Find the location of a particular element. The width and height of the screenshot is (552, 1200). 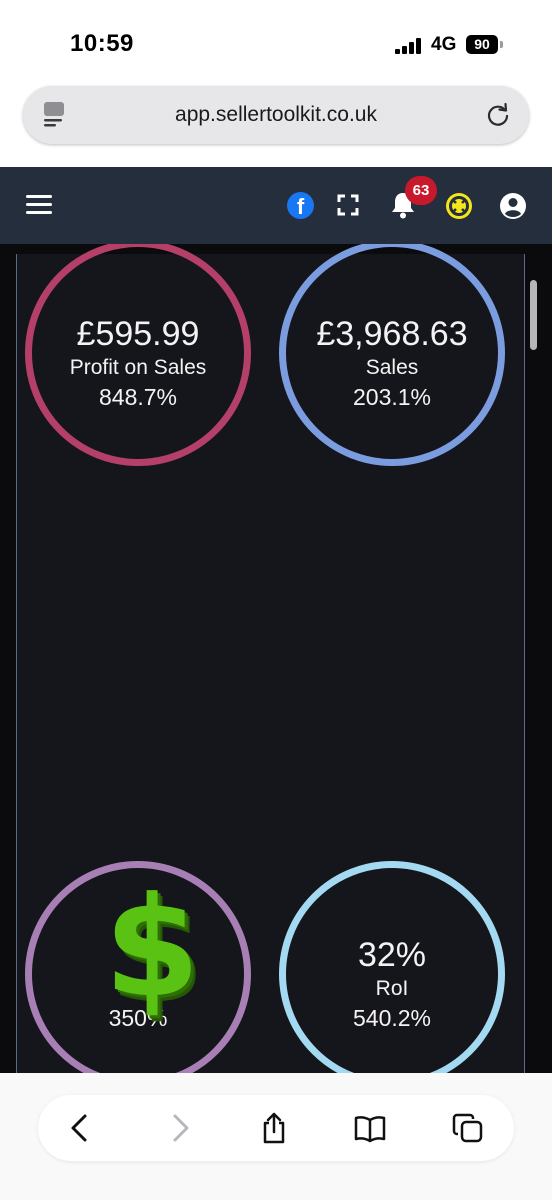

facebook-icon: f is located at coordinates (300, 205).